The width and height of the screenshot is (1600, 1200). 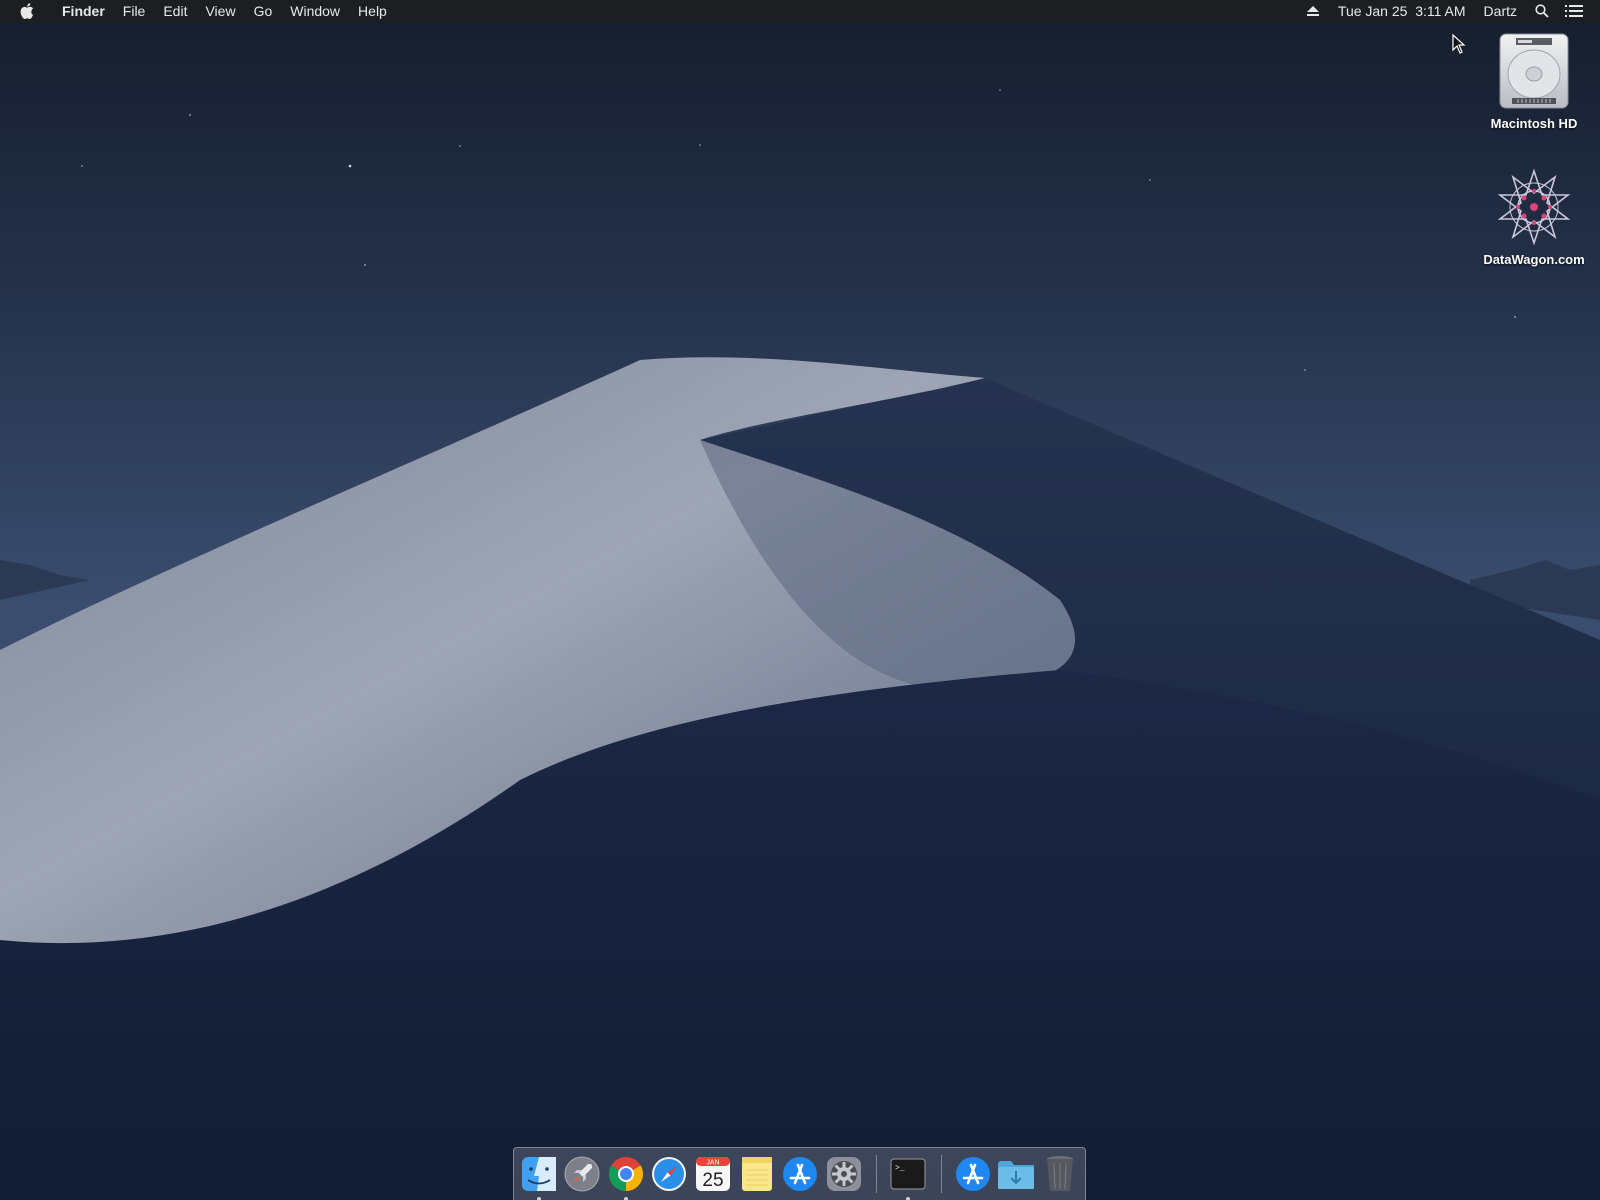 I want to click on terminal-icon: >_, so click(x=908, y=1174).